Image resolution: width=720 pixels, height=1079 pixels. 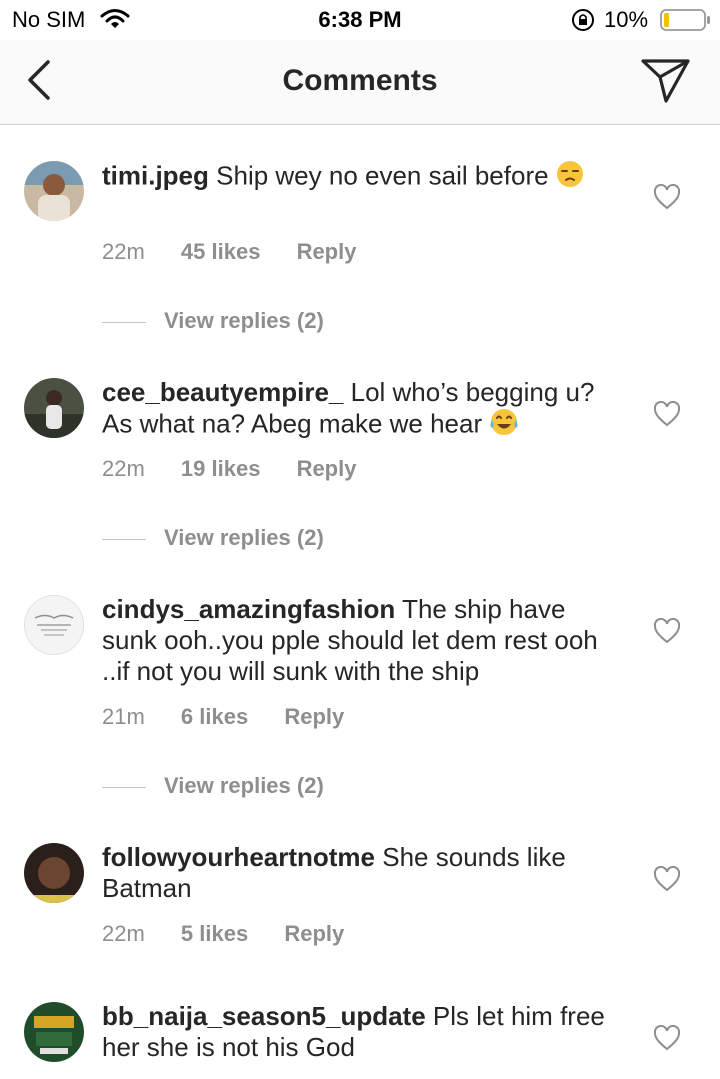 What do you see at coordinates (360, 20) in the screenshot?
I see `status-bar: No SIM 6:38 PM 10%` at bounding box center [360, 20].